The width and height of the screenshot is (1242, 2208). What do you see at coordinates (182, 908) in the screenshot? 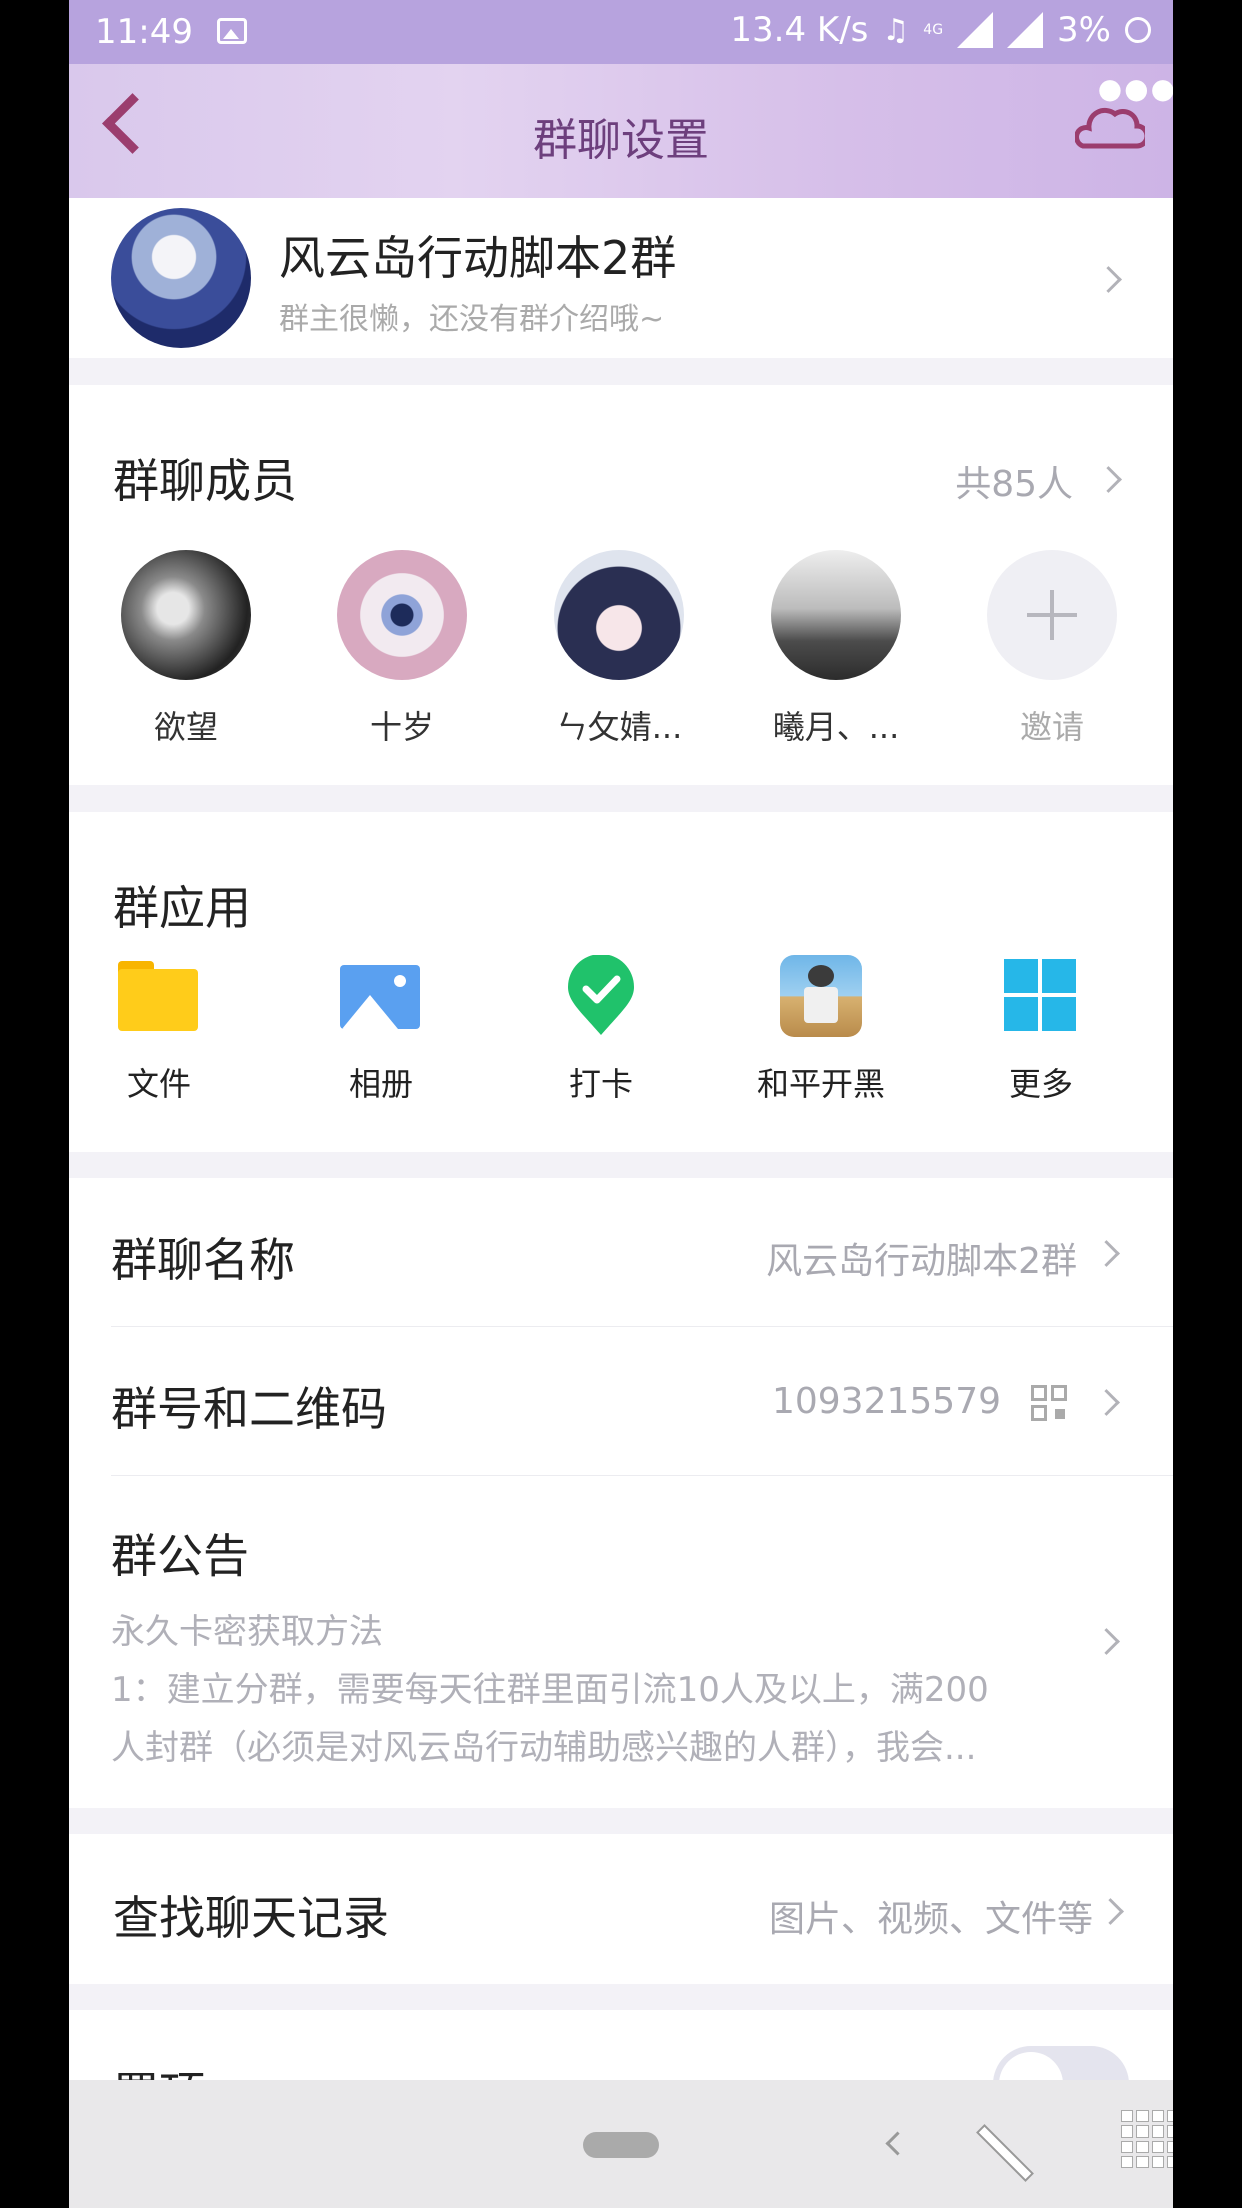
I see `apps-label: 群应用` at bounding box center [182, 908].